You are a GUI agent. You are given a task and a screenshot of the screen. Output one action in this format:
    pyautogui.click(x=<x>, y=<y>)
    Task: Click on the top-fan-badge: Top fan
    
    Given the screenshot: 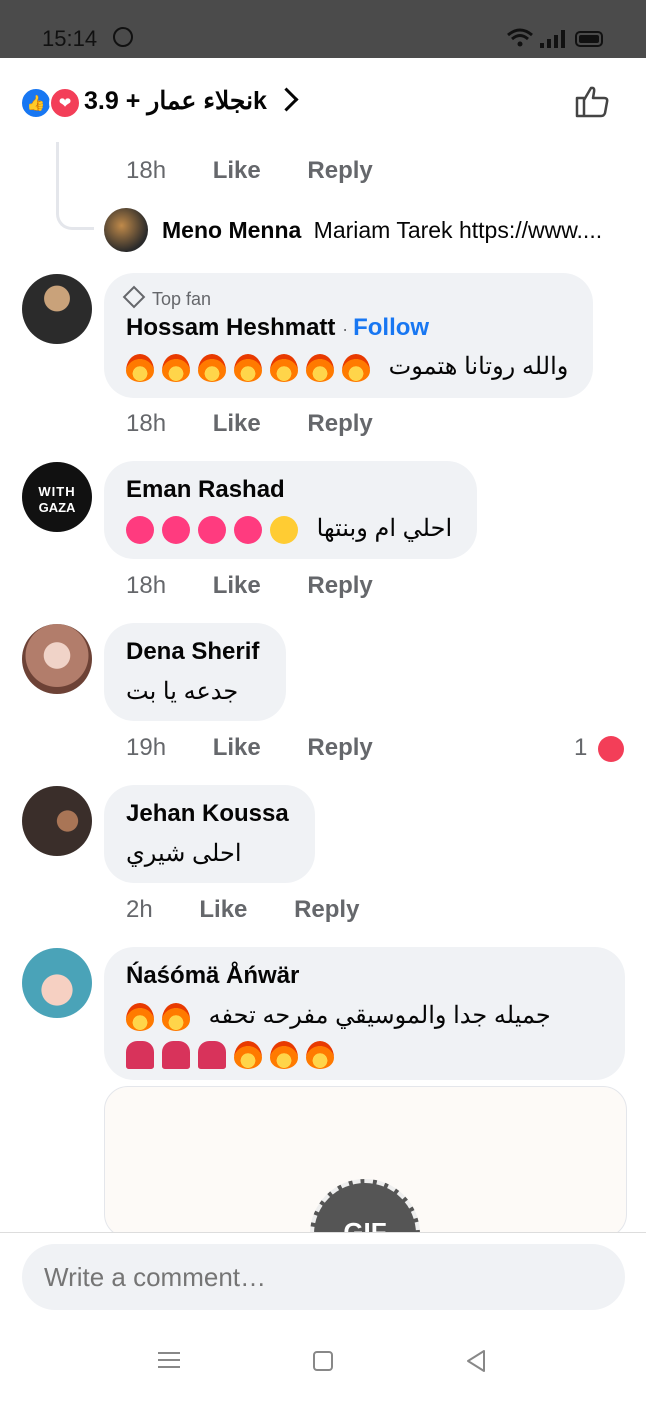 What is the action you would take?
    pyautogui.click(x=167, y=297)
    